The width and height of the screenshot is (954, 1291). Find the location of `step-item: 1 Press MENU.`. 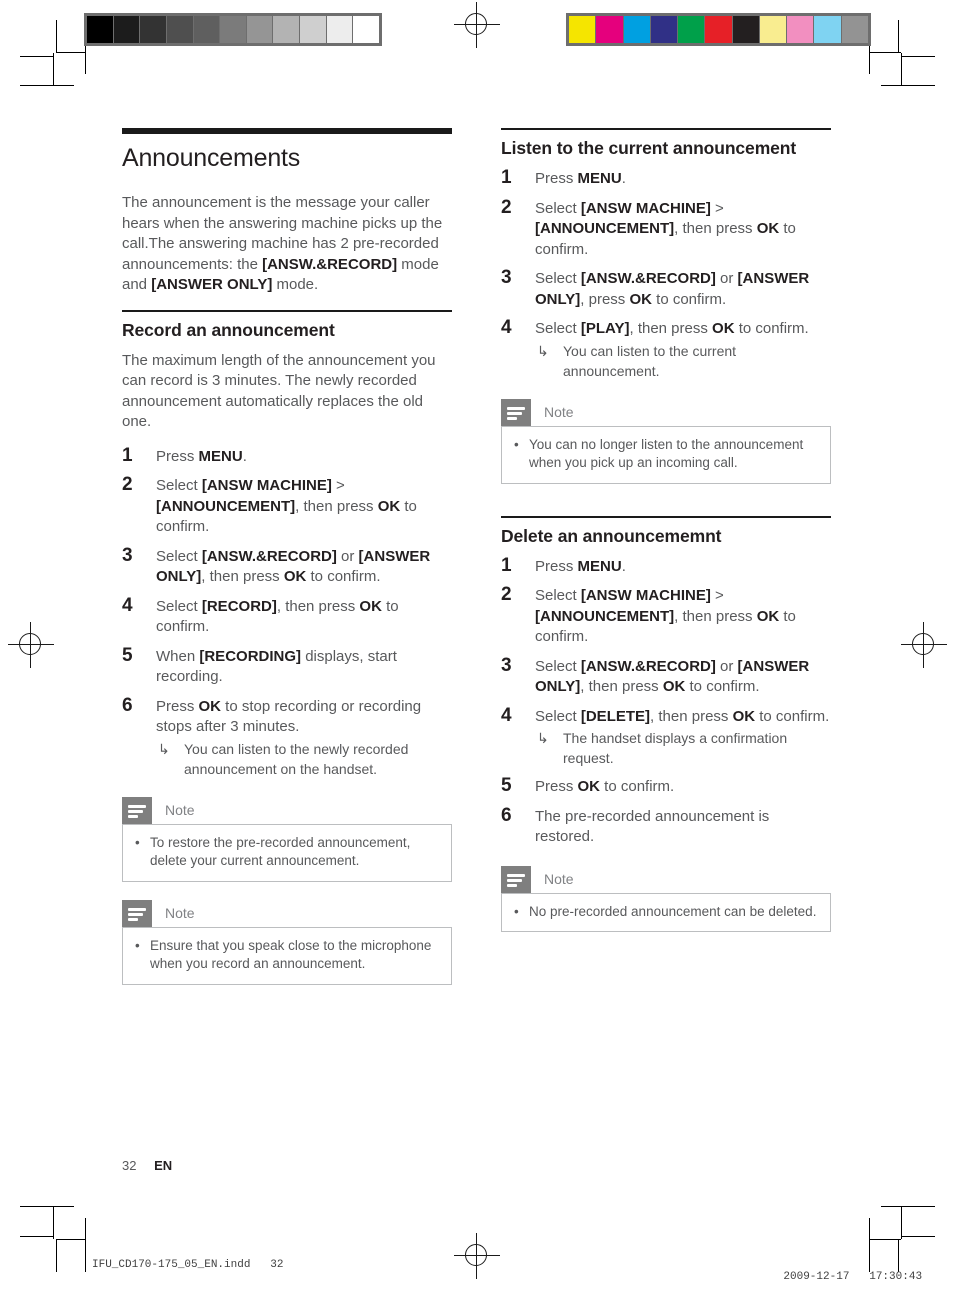

step-item: 1 Press MENU. is located at coordinates (666, 178).